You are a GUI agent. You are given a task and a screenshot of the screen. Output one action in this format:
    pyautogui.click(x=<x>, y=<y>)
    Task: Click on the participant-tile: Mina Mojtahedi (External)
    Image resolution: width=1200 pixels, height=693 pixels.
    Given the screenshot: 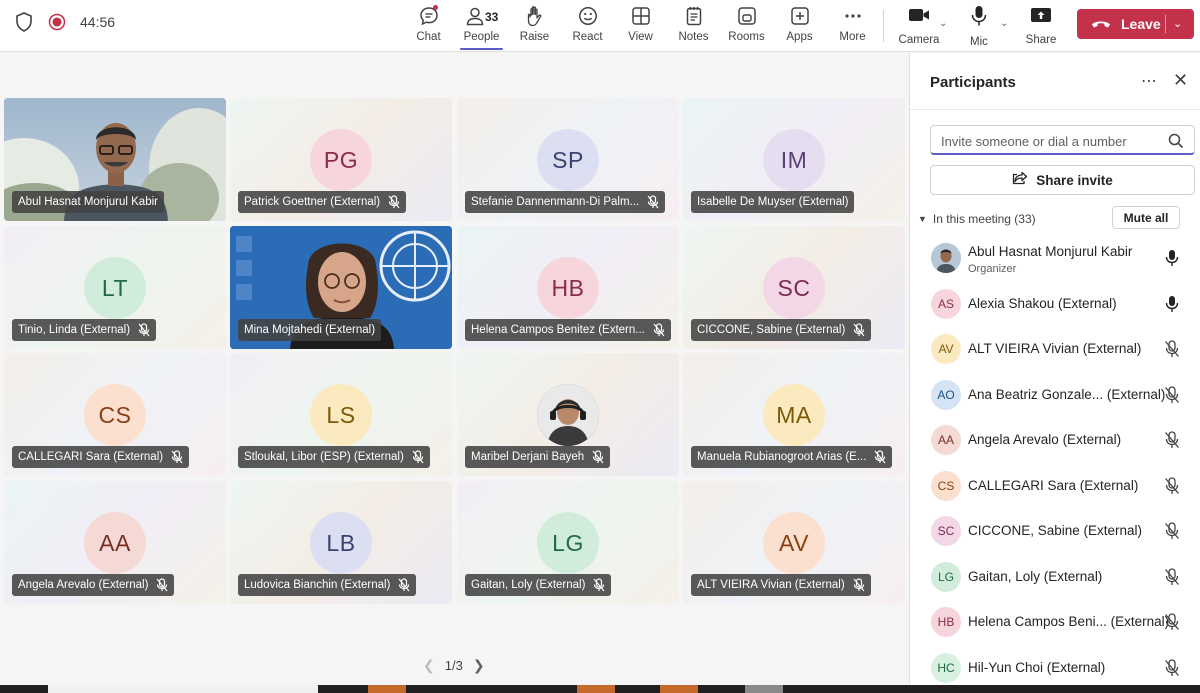 What is the action you would take?
    pyautogui.click(x=341, y=287)
    